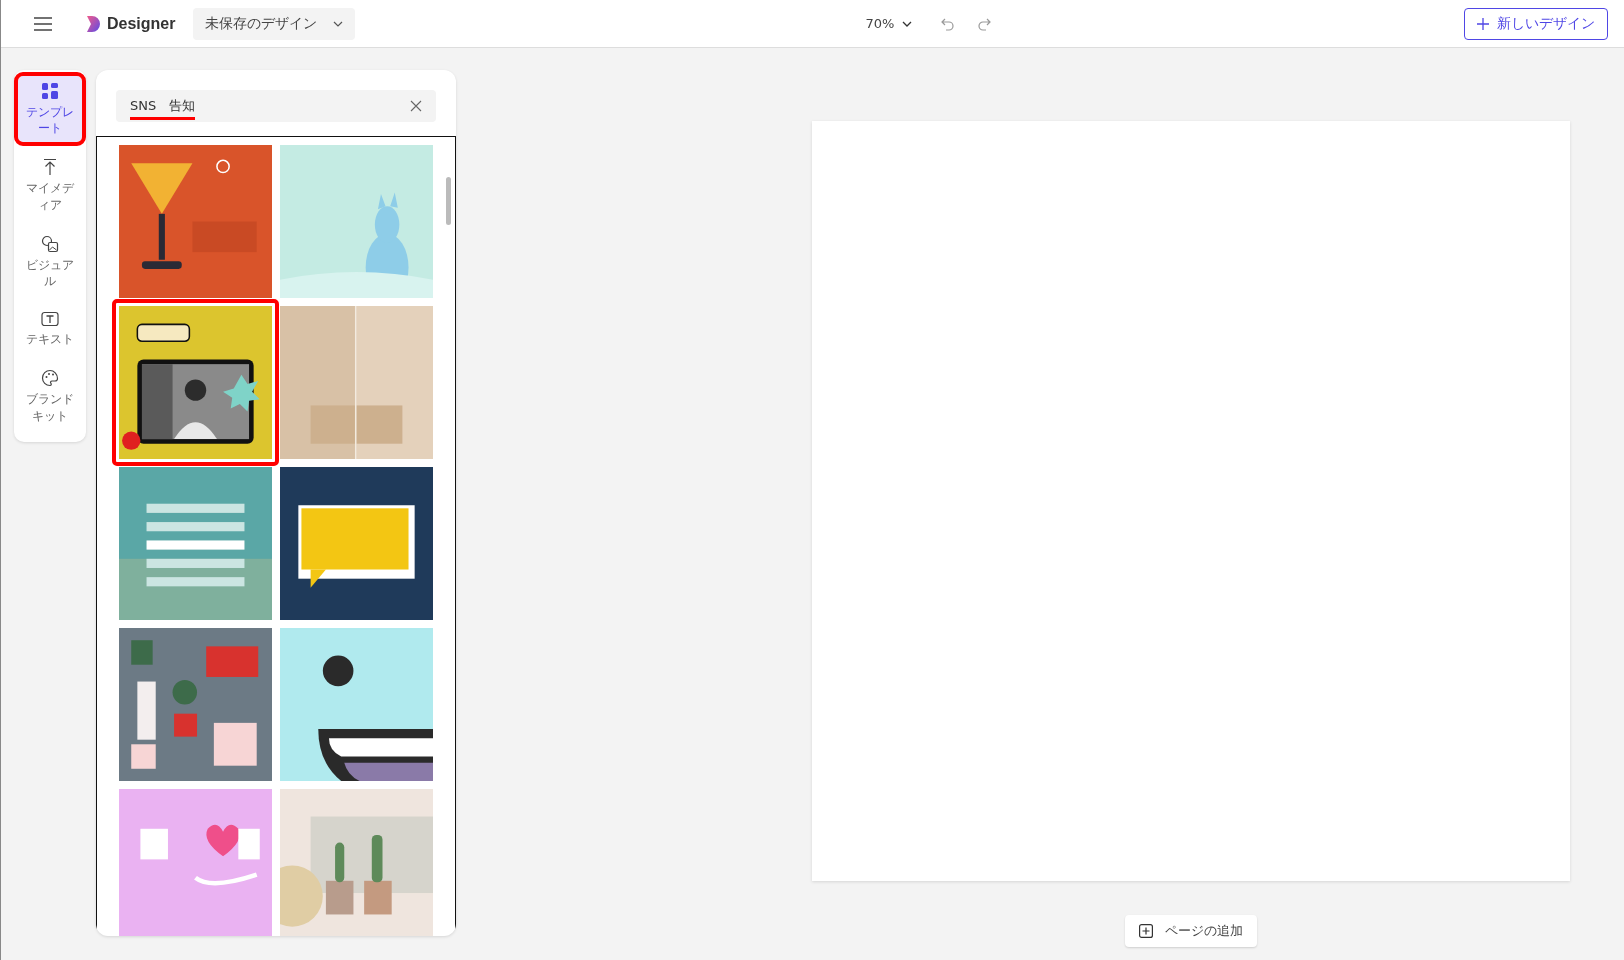 The image size is (1624, 960). What do you see at coordinates (50, 262) in the screenshot?
I see `sidebar-item: ビジュアル` at bounding box center [50, 262].